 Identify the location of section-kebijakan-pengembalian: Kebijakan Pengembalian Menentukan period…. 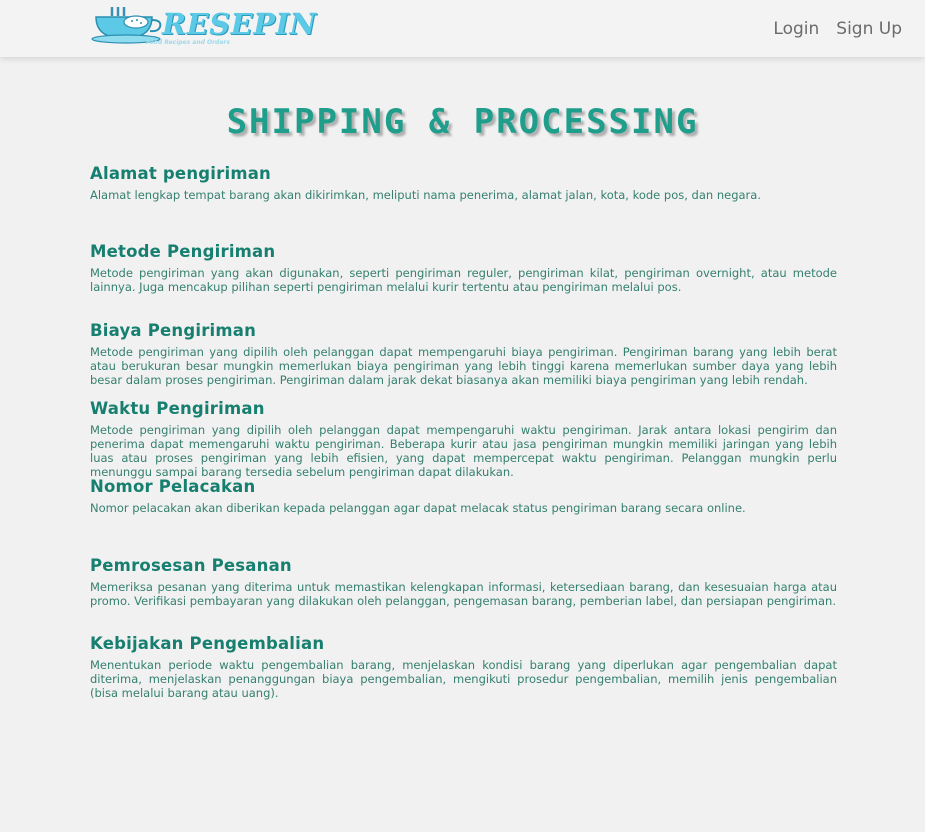
(463, 666).